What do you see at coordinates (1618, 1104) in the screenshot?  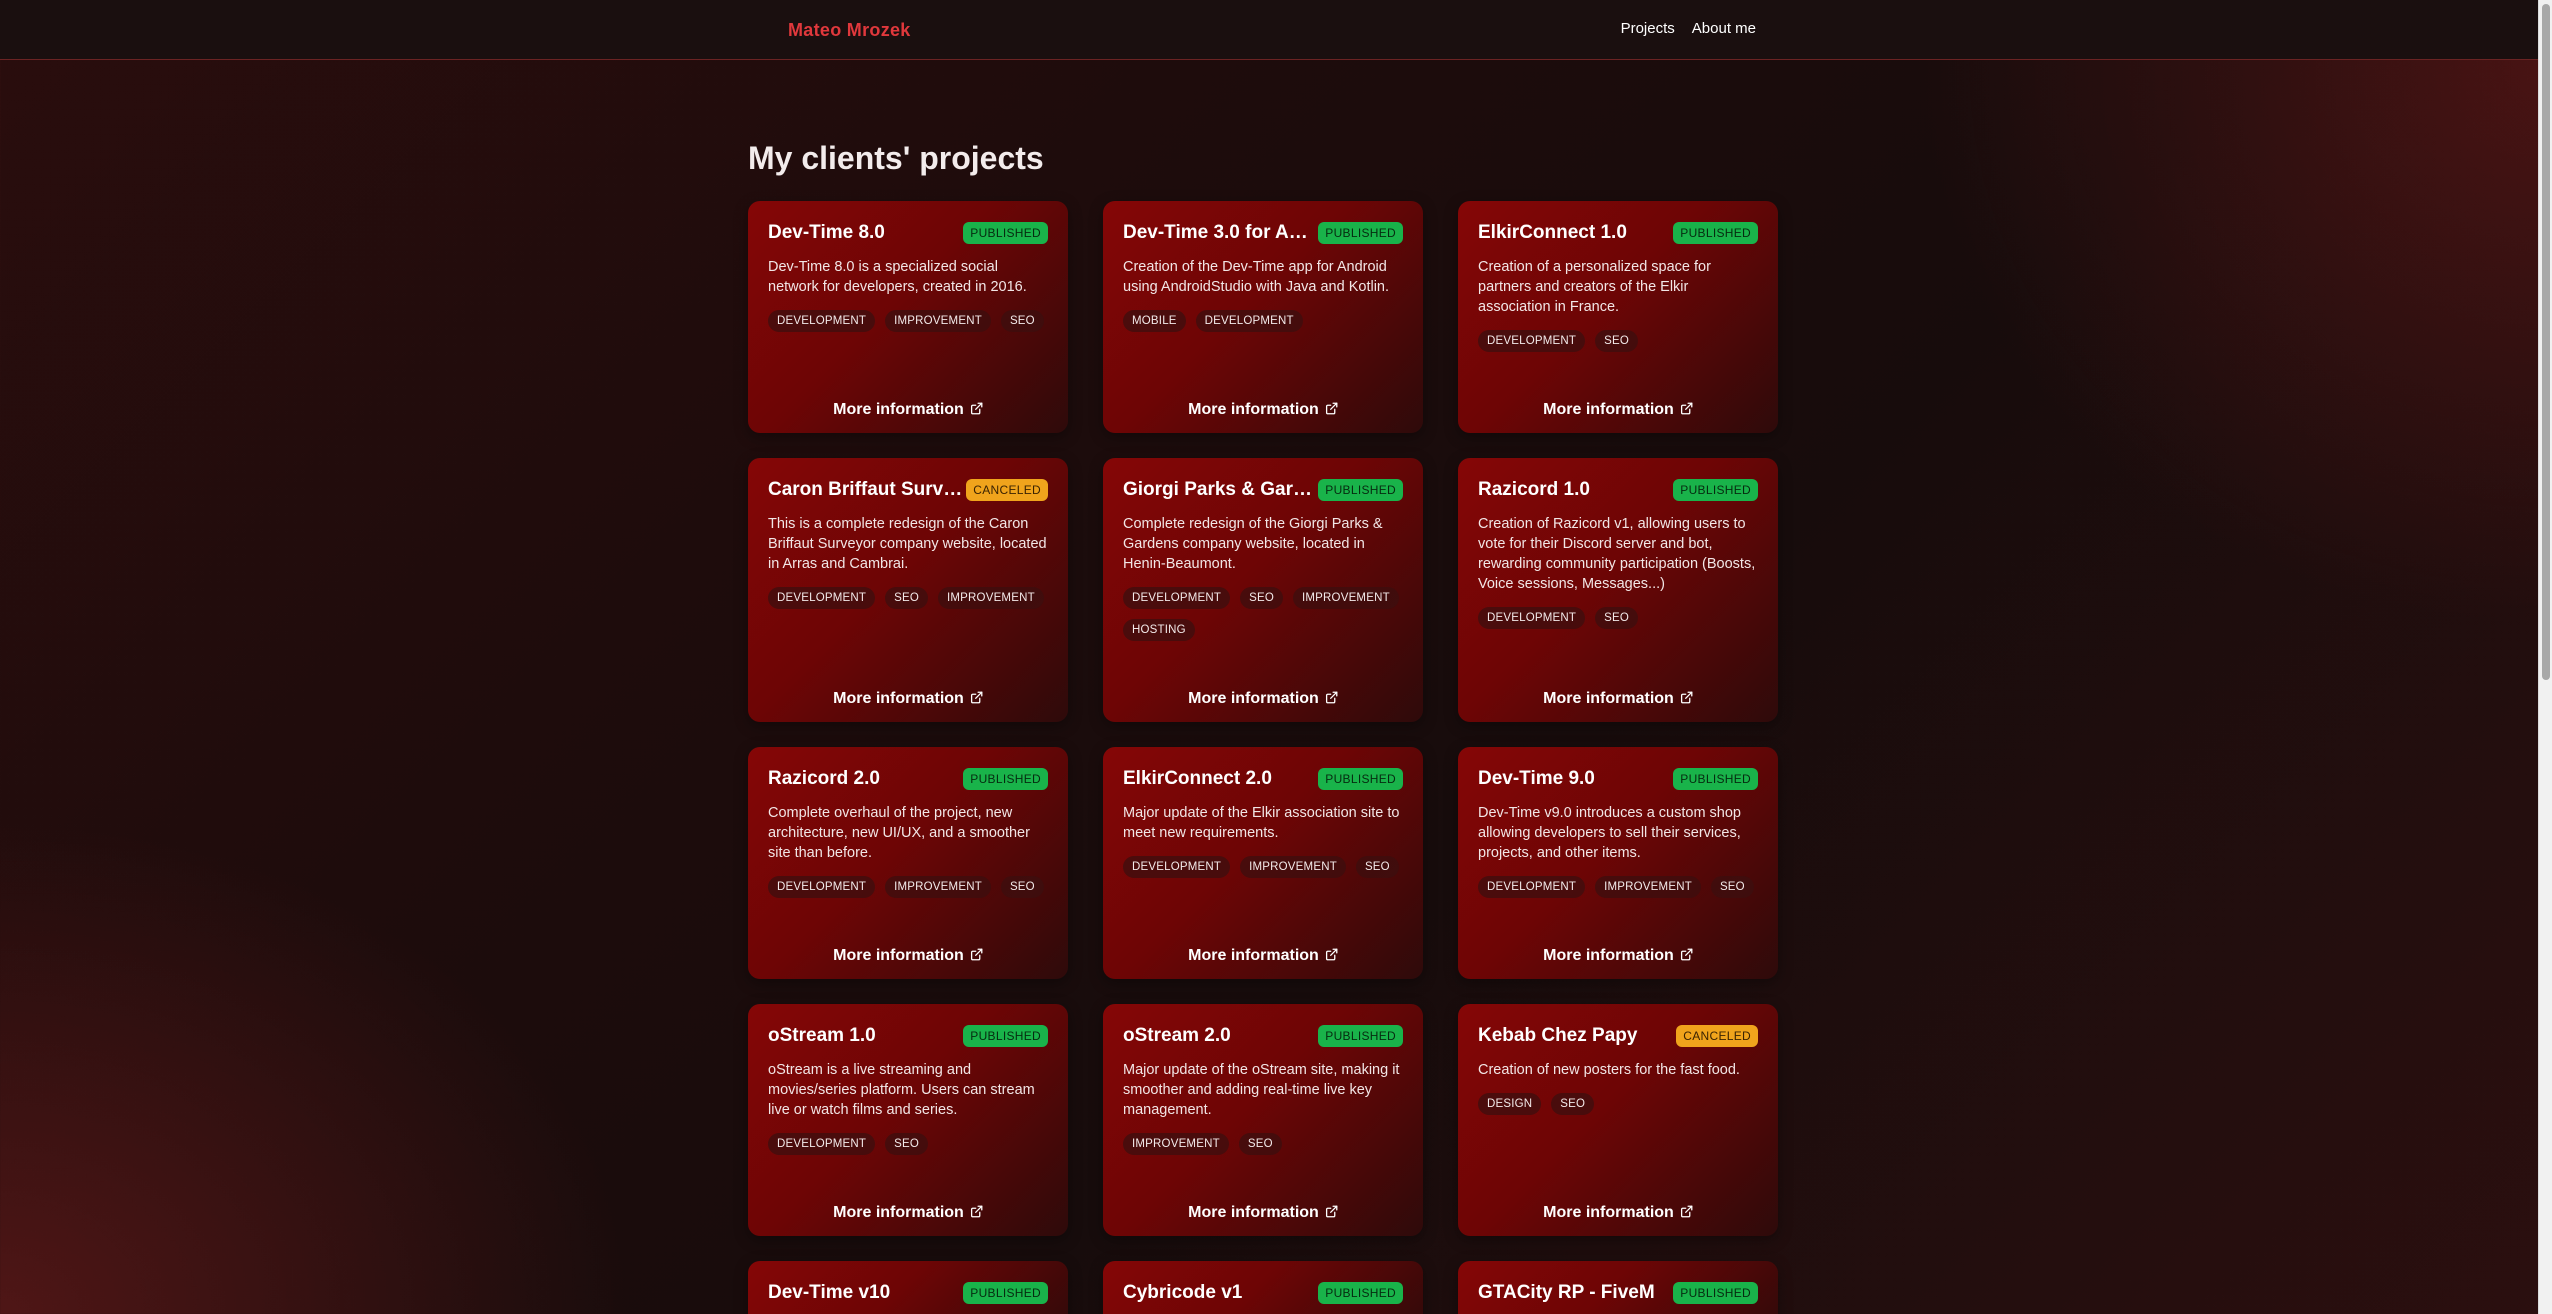 I see `project-tags: DESIGN SEO` at bounding box center [1618, 1104].